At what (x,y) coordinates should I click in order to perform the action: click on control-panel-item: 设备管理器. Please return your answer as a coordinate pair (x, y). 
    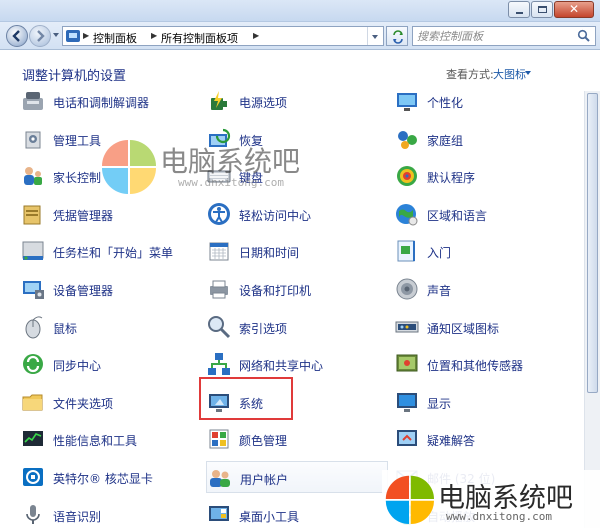
    Looking at the image, I should click on (110, 289).